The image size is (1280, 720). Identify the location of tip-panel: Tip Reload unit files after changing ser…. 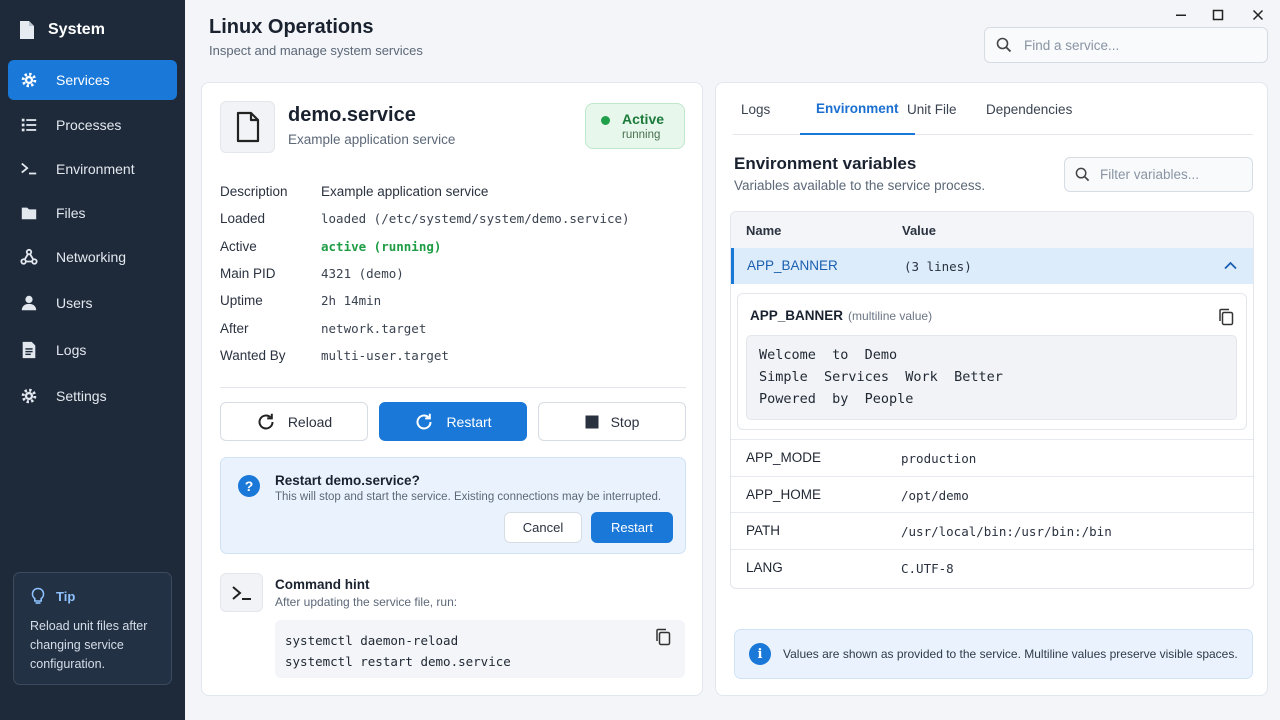
(92, 628).